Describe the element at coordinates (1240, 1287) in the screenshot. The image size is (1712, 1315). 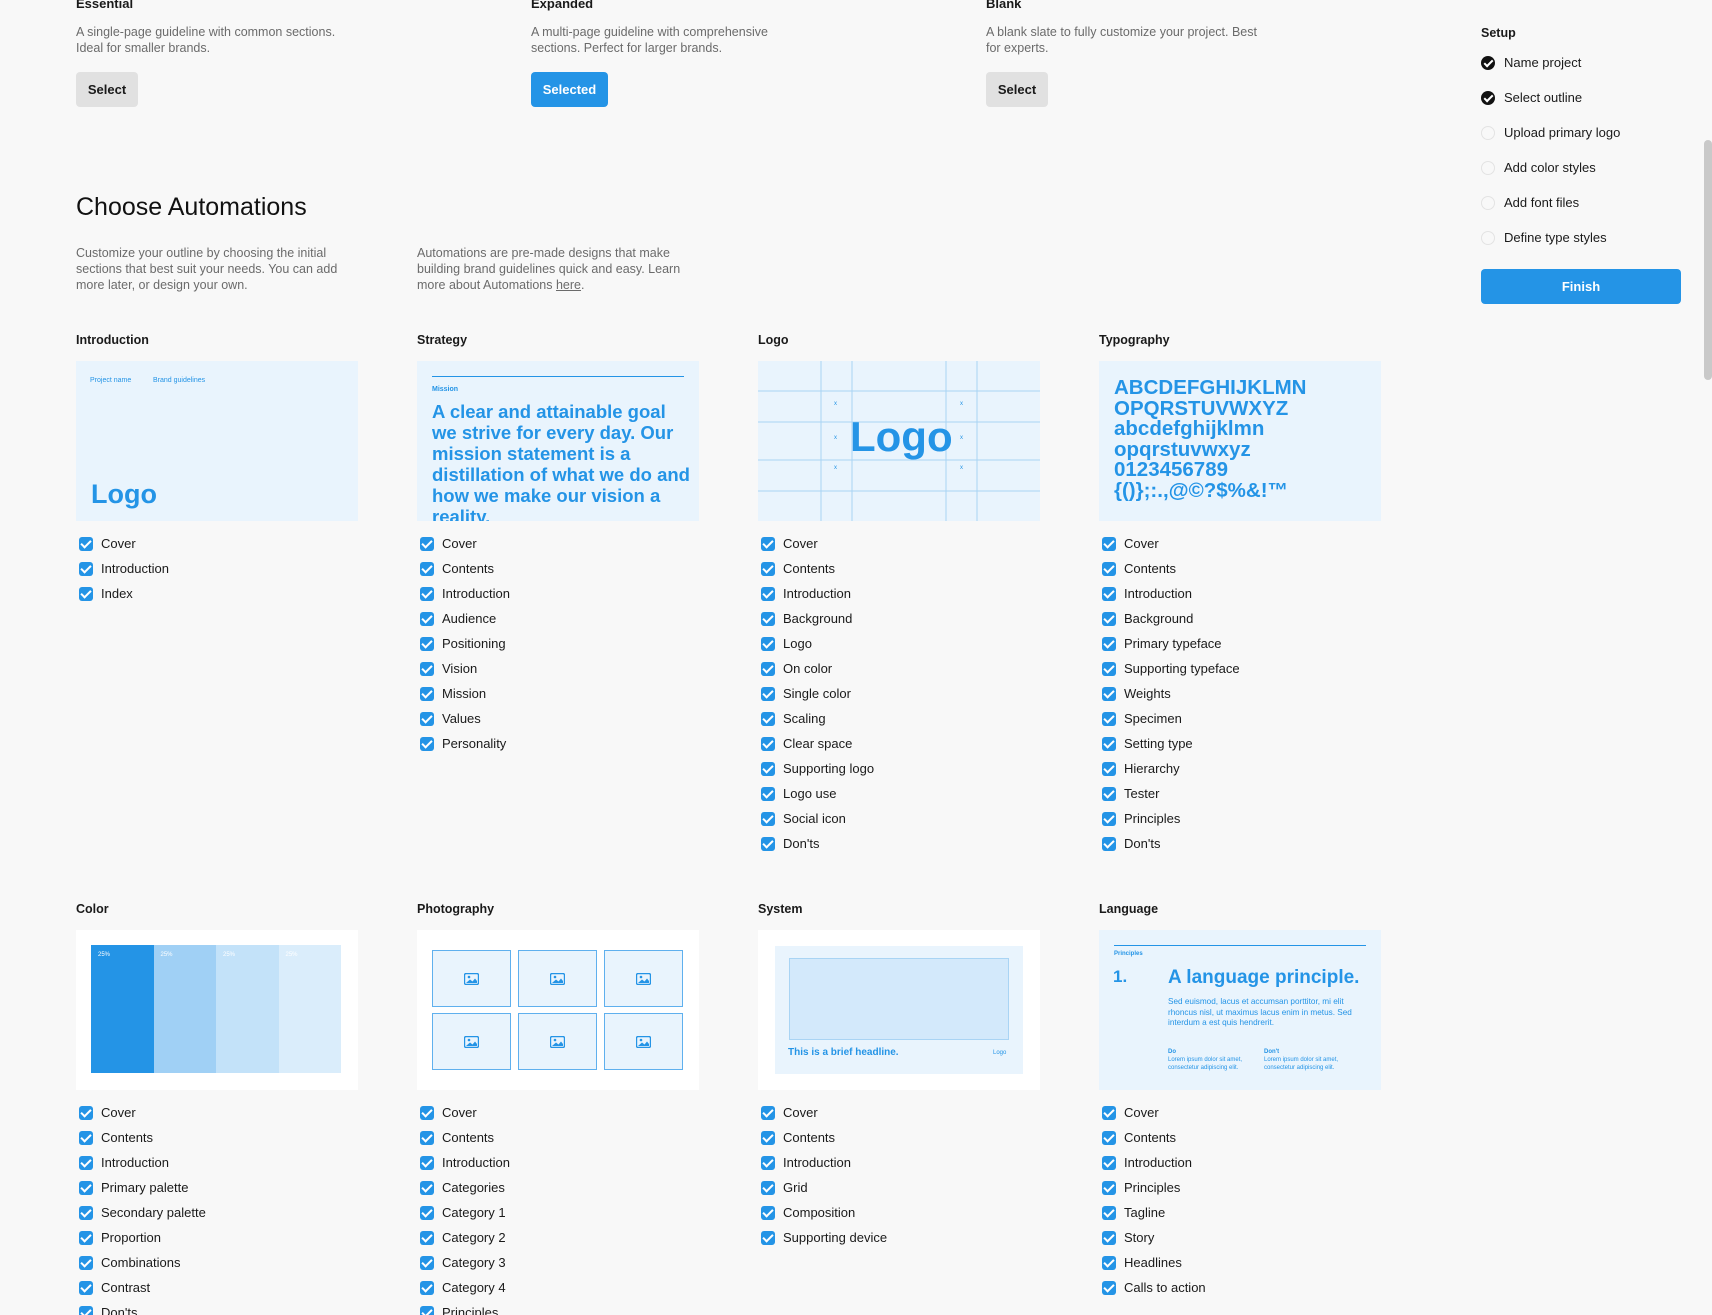
I see `checklist-item: Calls to action` at that location.